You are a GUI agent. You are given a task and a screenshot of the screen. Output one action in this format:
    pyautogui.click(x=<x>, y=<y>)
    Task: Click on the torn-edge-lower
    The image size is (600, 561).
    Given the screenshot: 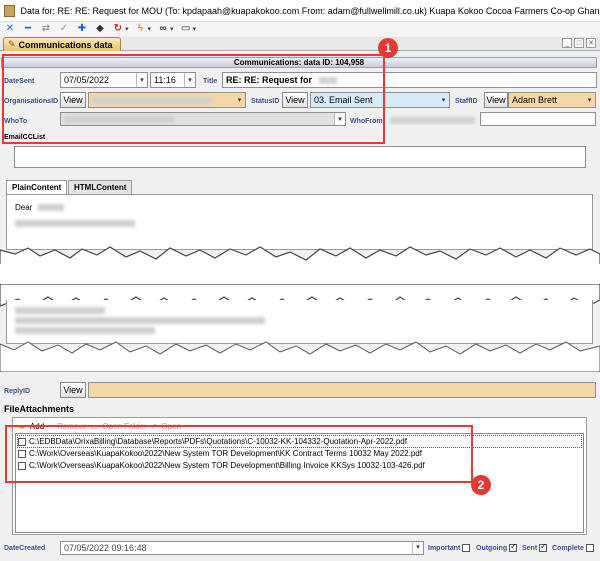 What is the action you would take?
    pyautogui.click(x=300, y=356)
    